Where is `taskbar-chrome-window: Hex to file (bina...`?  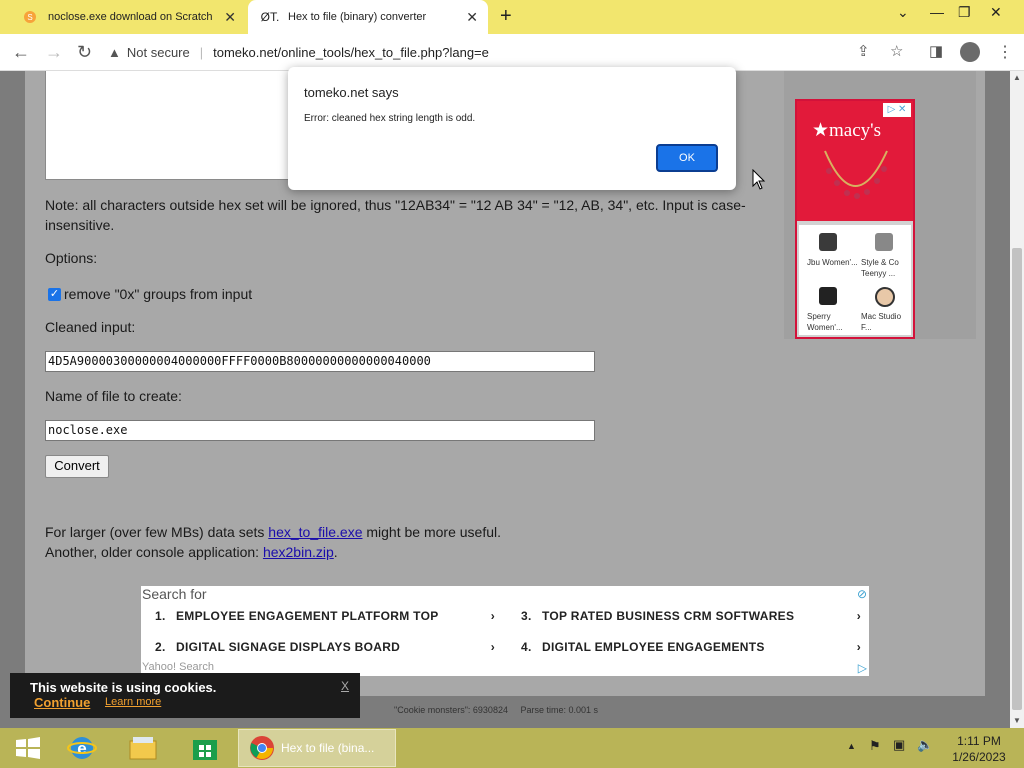 taskbar-chrome-window: Hex to file (bina... is located at coordinates (317, 748).